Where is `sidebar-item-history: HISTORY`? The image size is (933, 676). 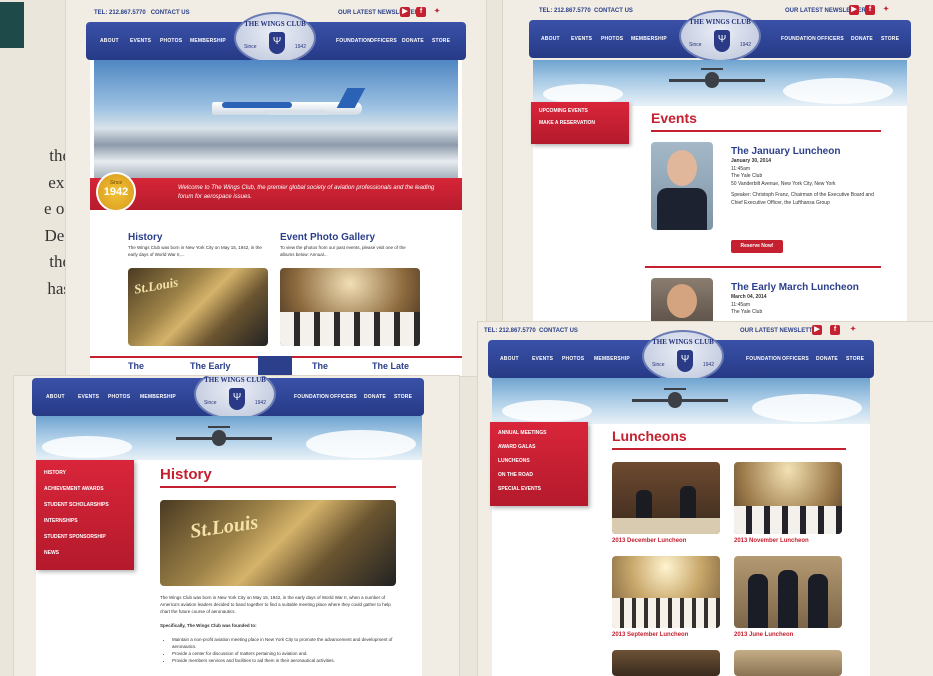
sidebar-item-history: HISTORY is located at coordinates (89, 473).